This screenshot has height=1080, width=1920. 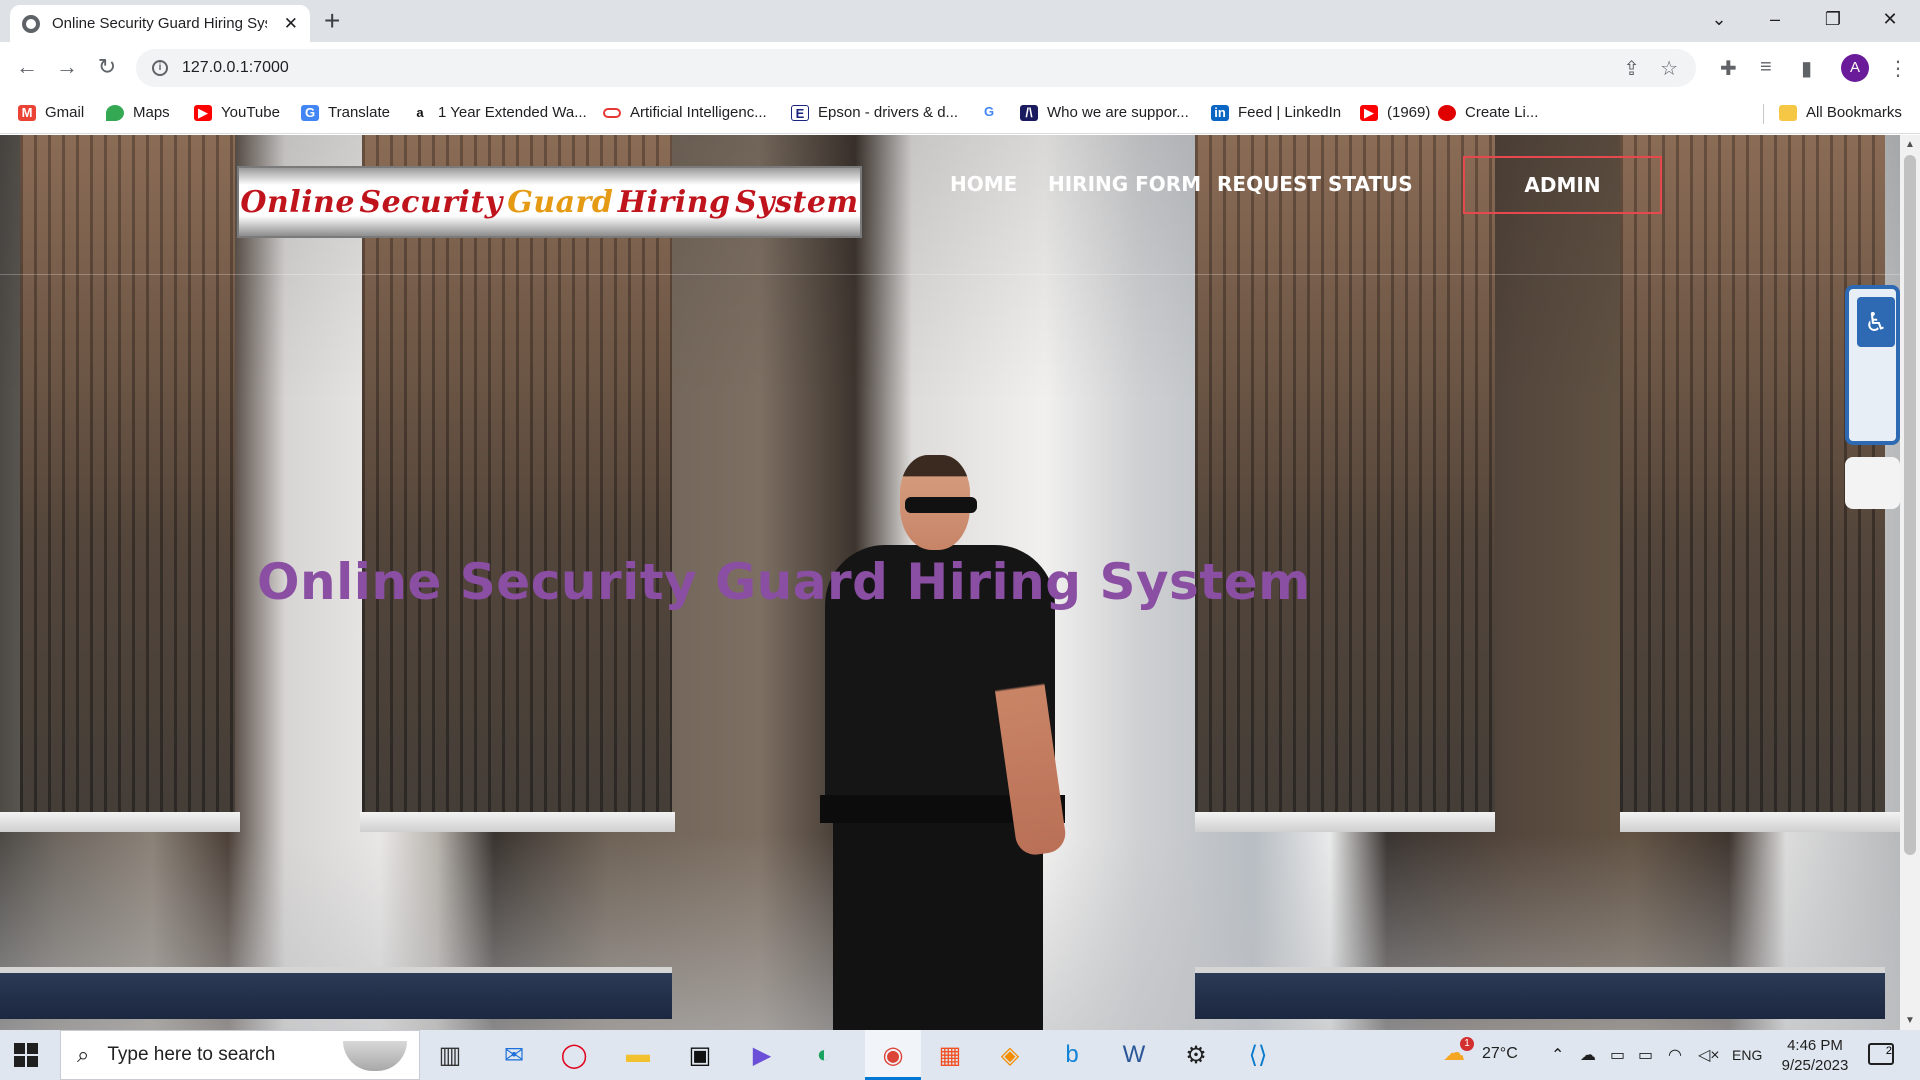 I want to click on parking-sign: ♿, so click(x=1872, y=365).